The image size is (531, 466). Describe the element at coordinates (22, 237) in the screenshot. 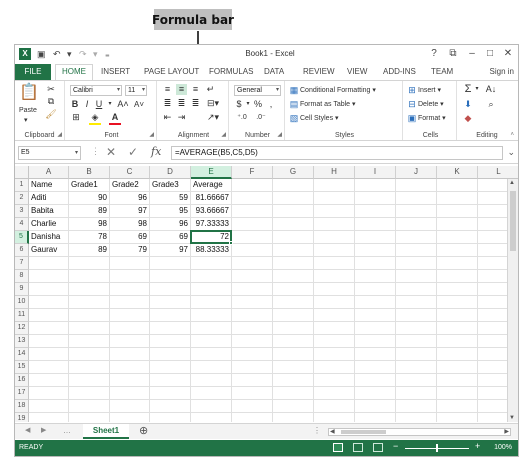

I see `row-header-5: 5` at that location.